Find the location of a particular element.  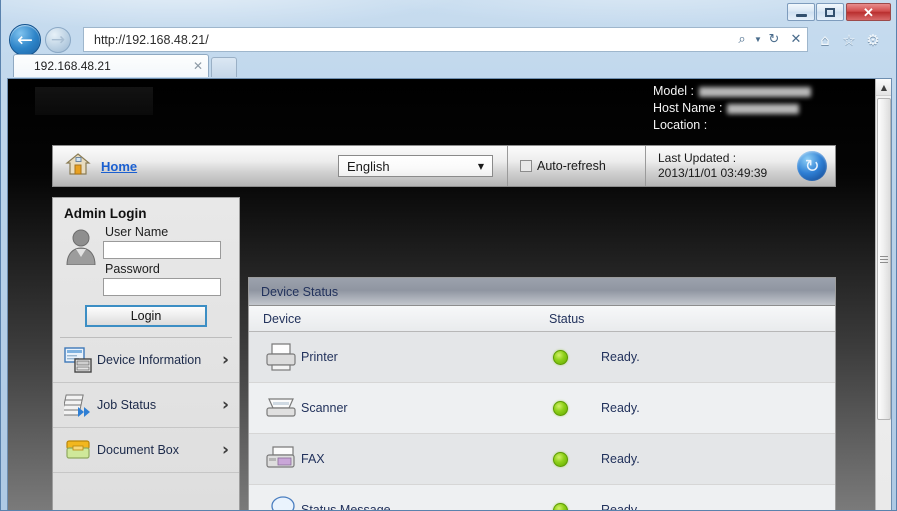

device-name: Printer is located at coordinates (319, 357).